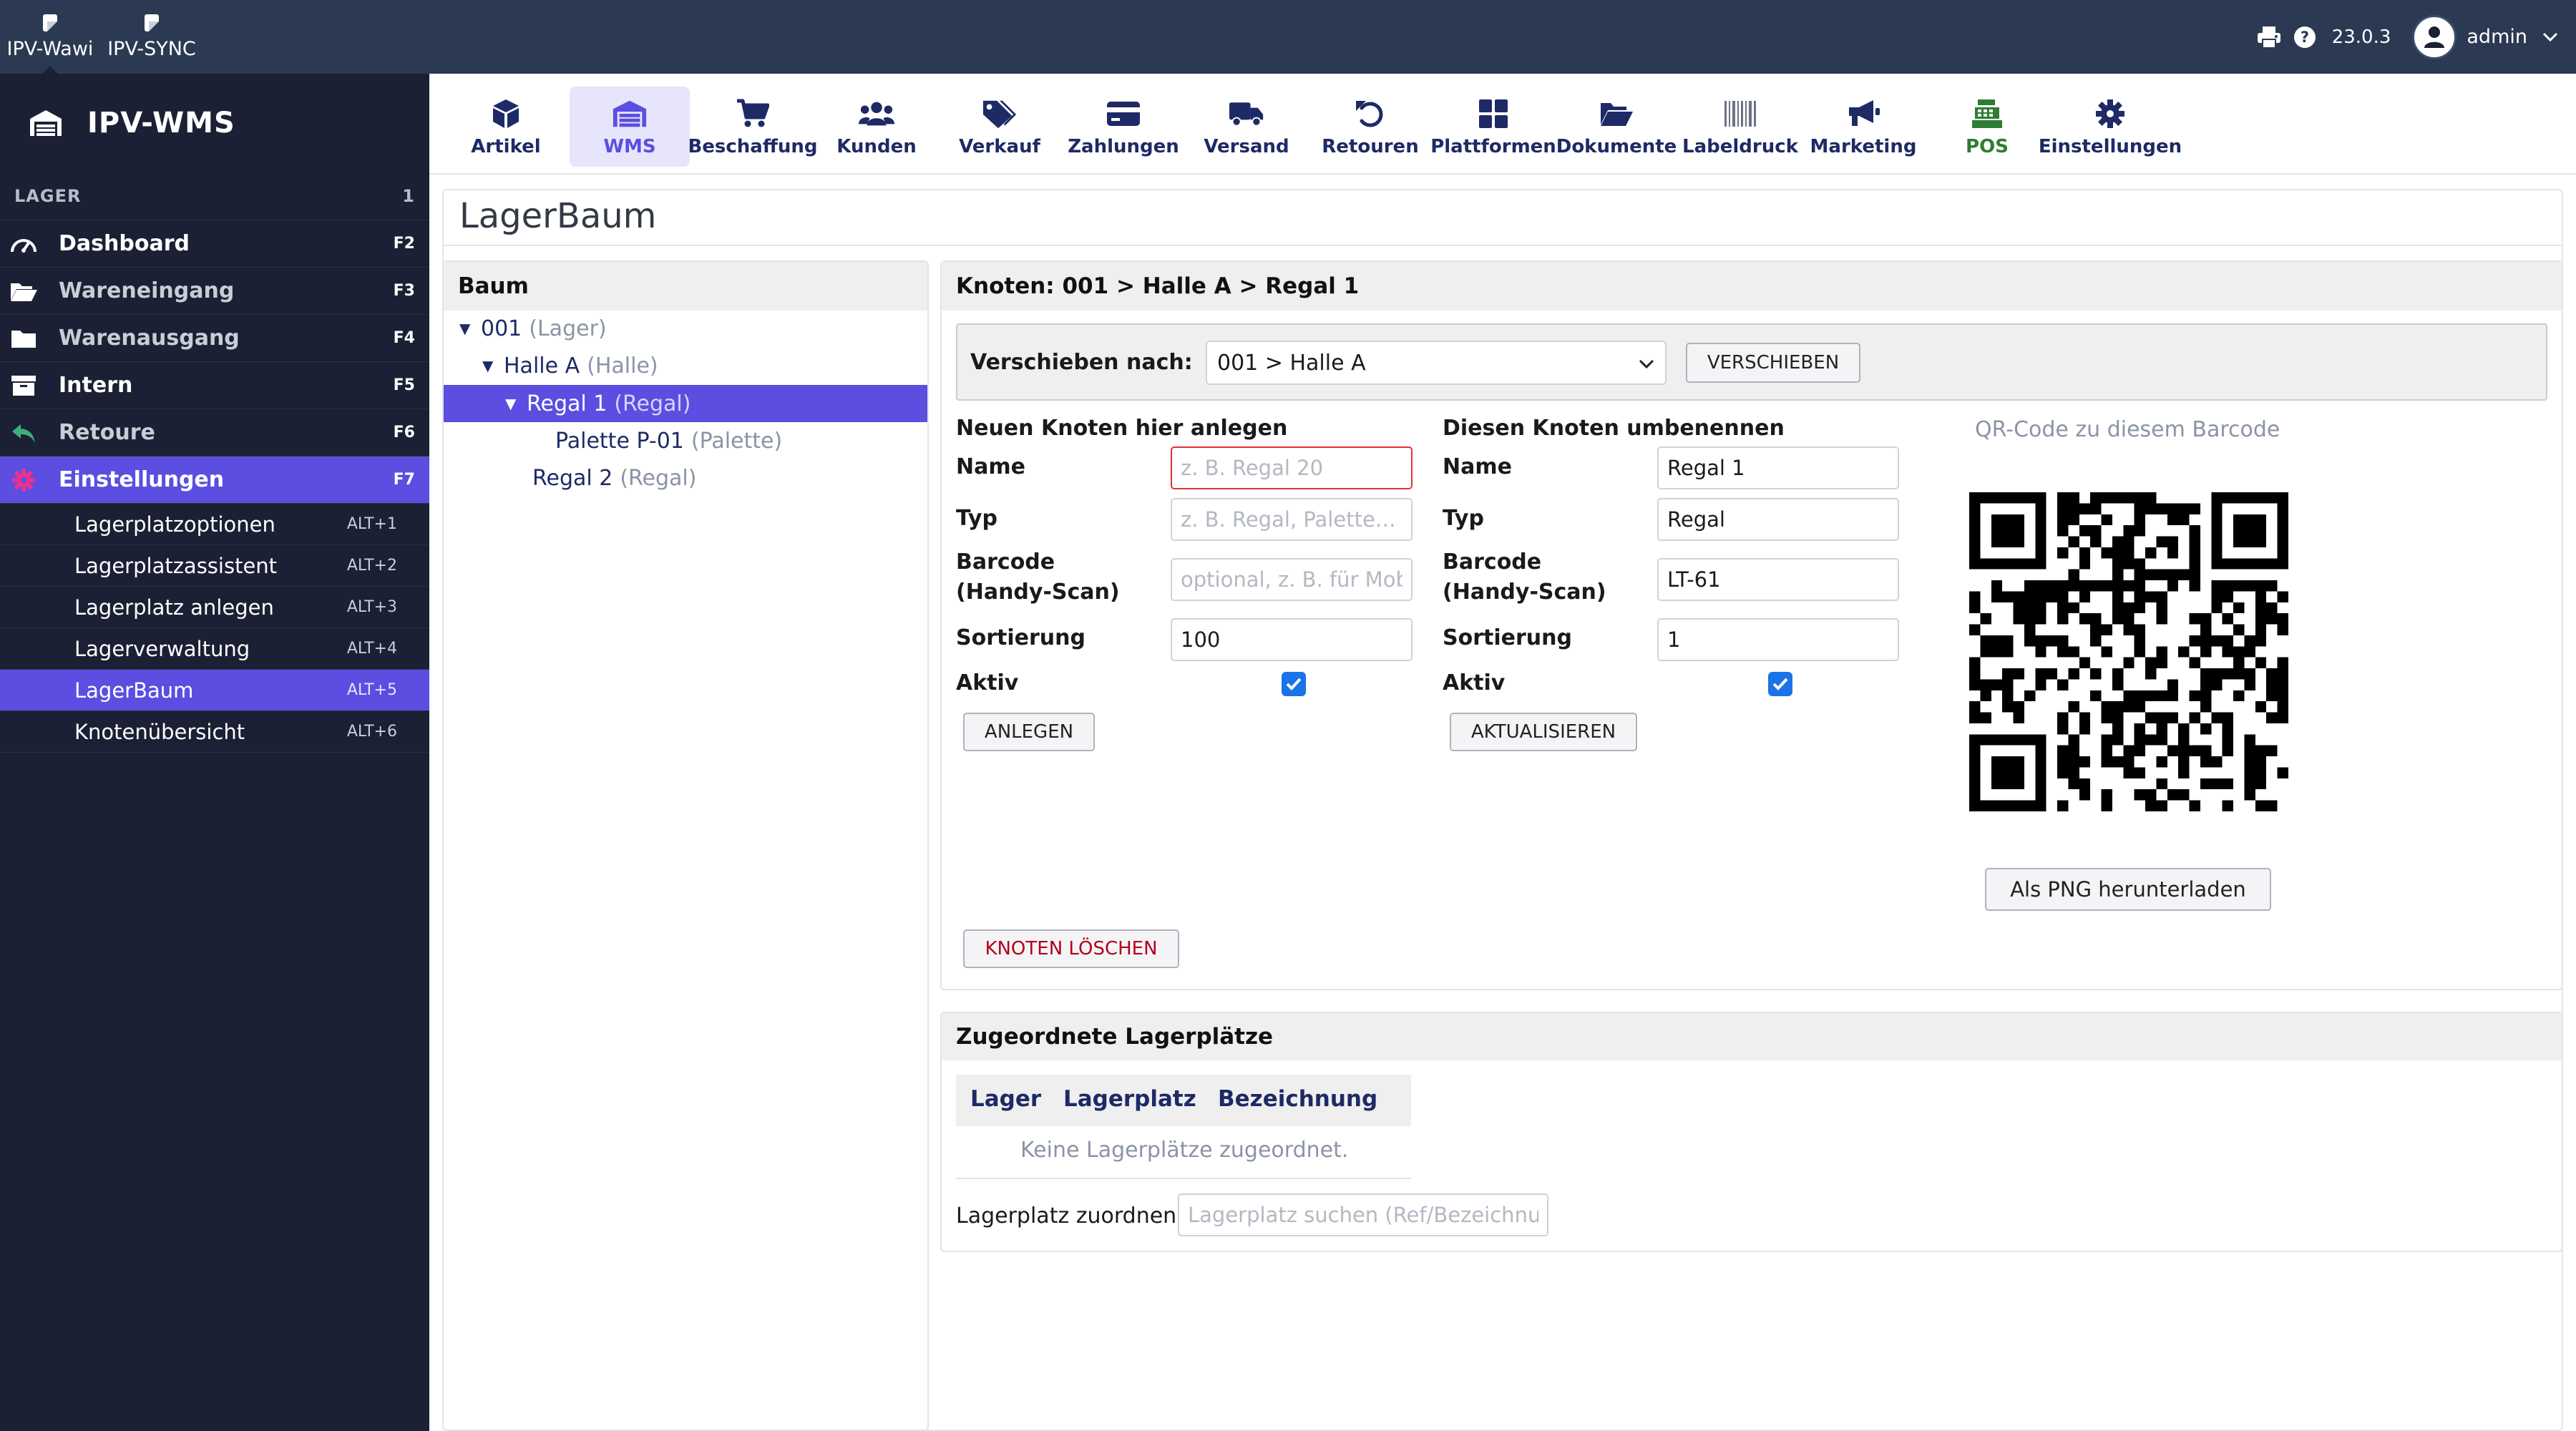 This screenshot has height=1431, width=2576. I want to click on rename-sort-input, so click(1778, 639).